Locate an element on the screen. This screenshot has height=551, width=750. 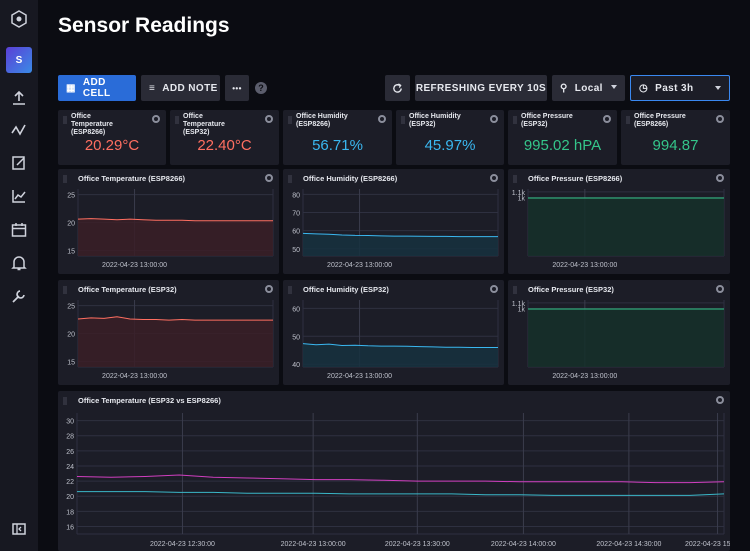
refresh-button is located at coordinates (397, 88).